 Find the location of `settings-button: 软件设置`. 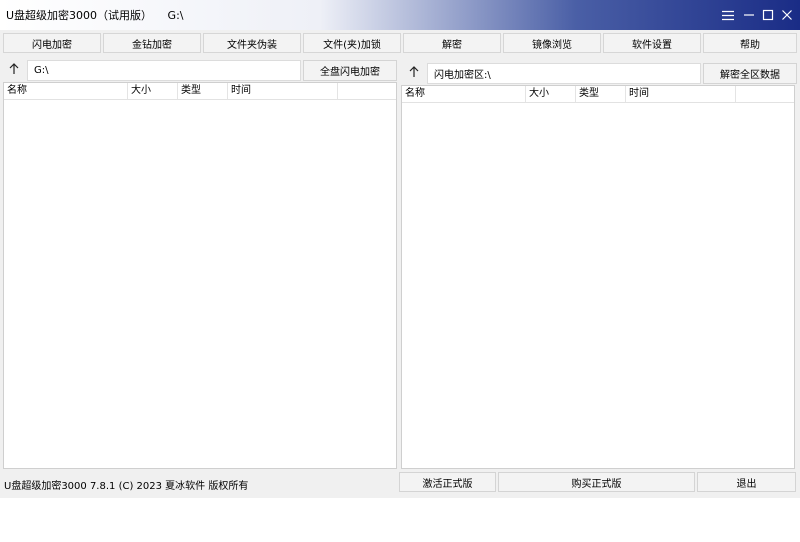

settings-button: 软件设置 is located at coordinates (652, 43).